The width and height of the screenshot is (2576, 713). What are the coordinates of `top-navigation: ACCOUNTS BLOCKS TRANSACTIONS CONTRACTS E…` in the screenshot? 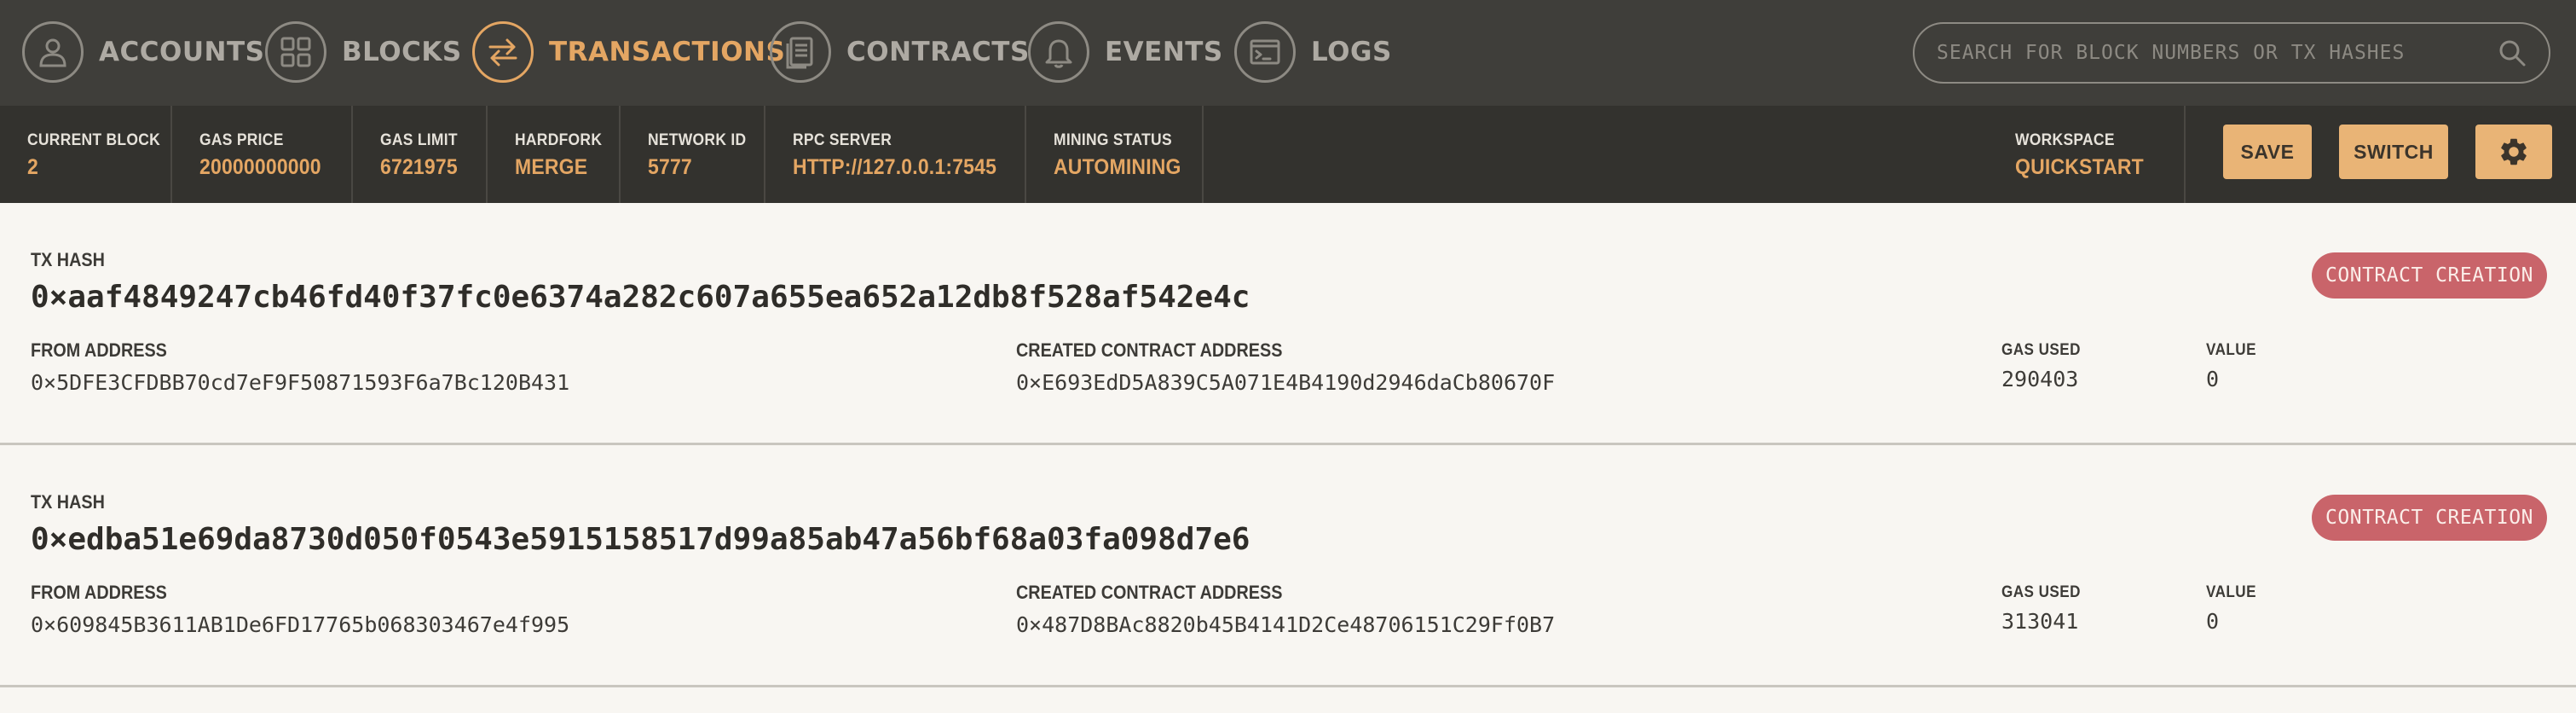 It's located at (1288, 53).